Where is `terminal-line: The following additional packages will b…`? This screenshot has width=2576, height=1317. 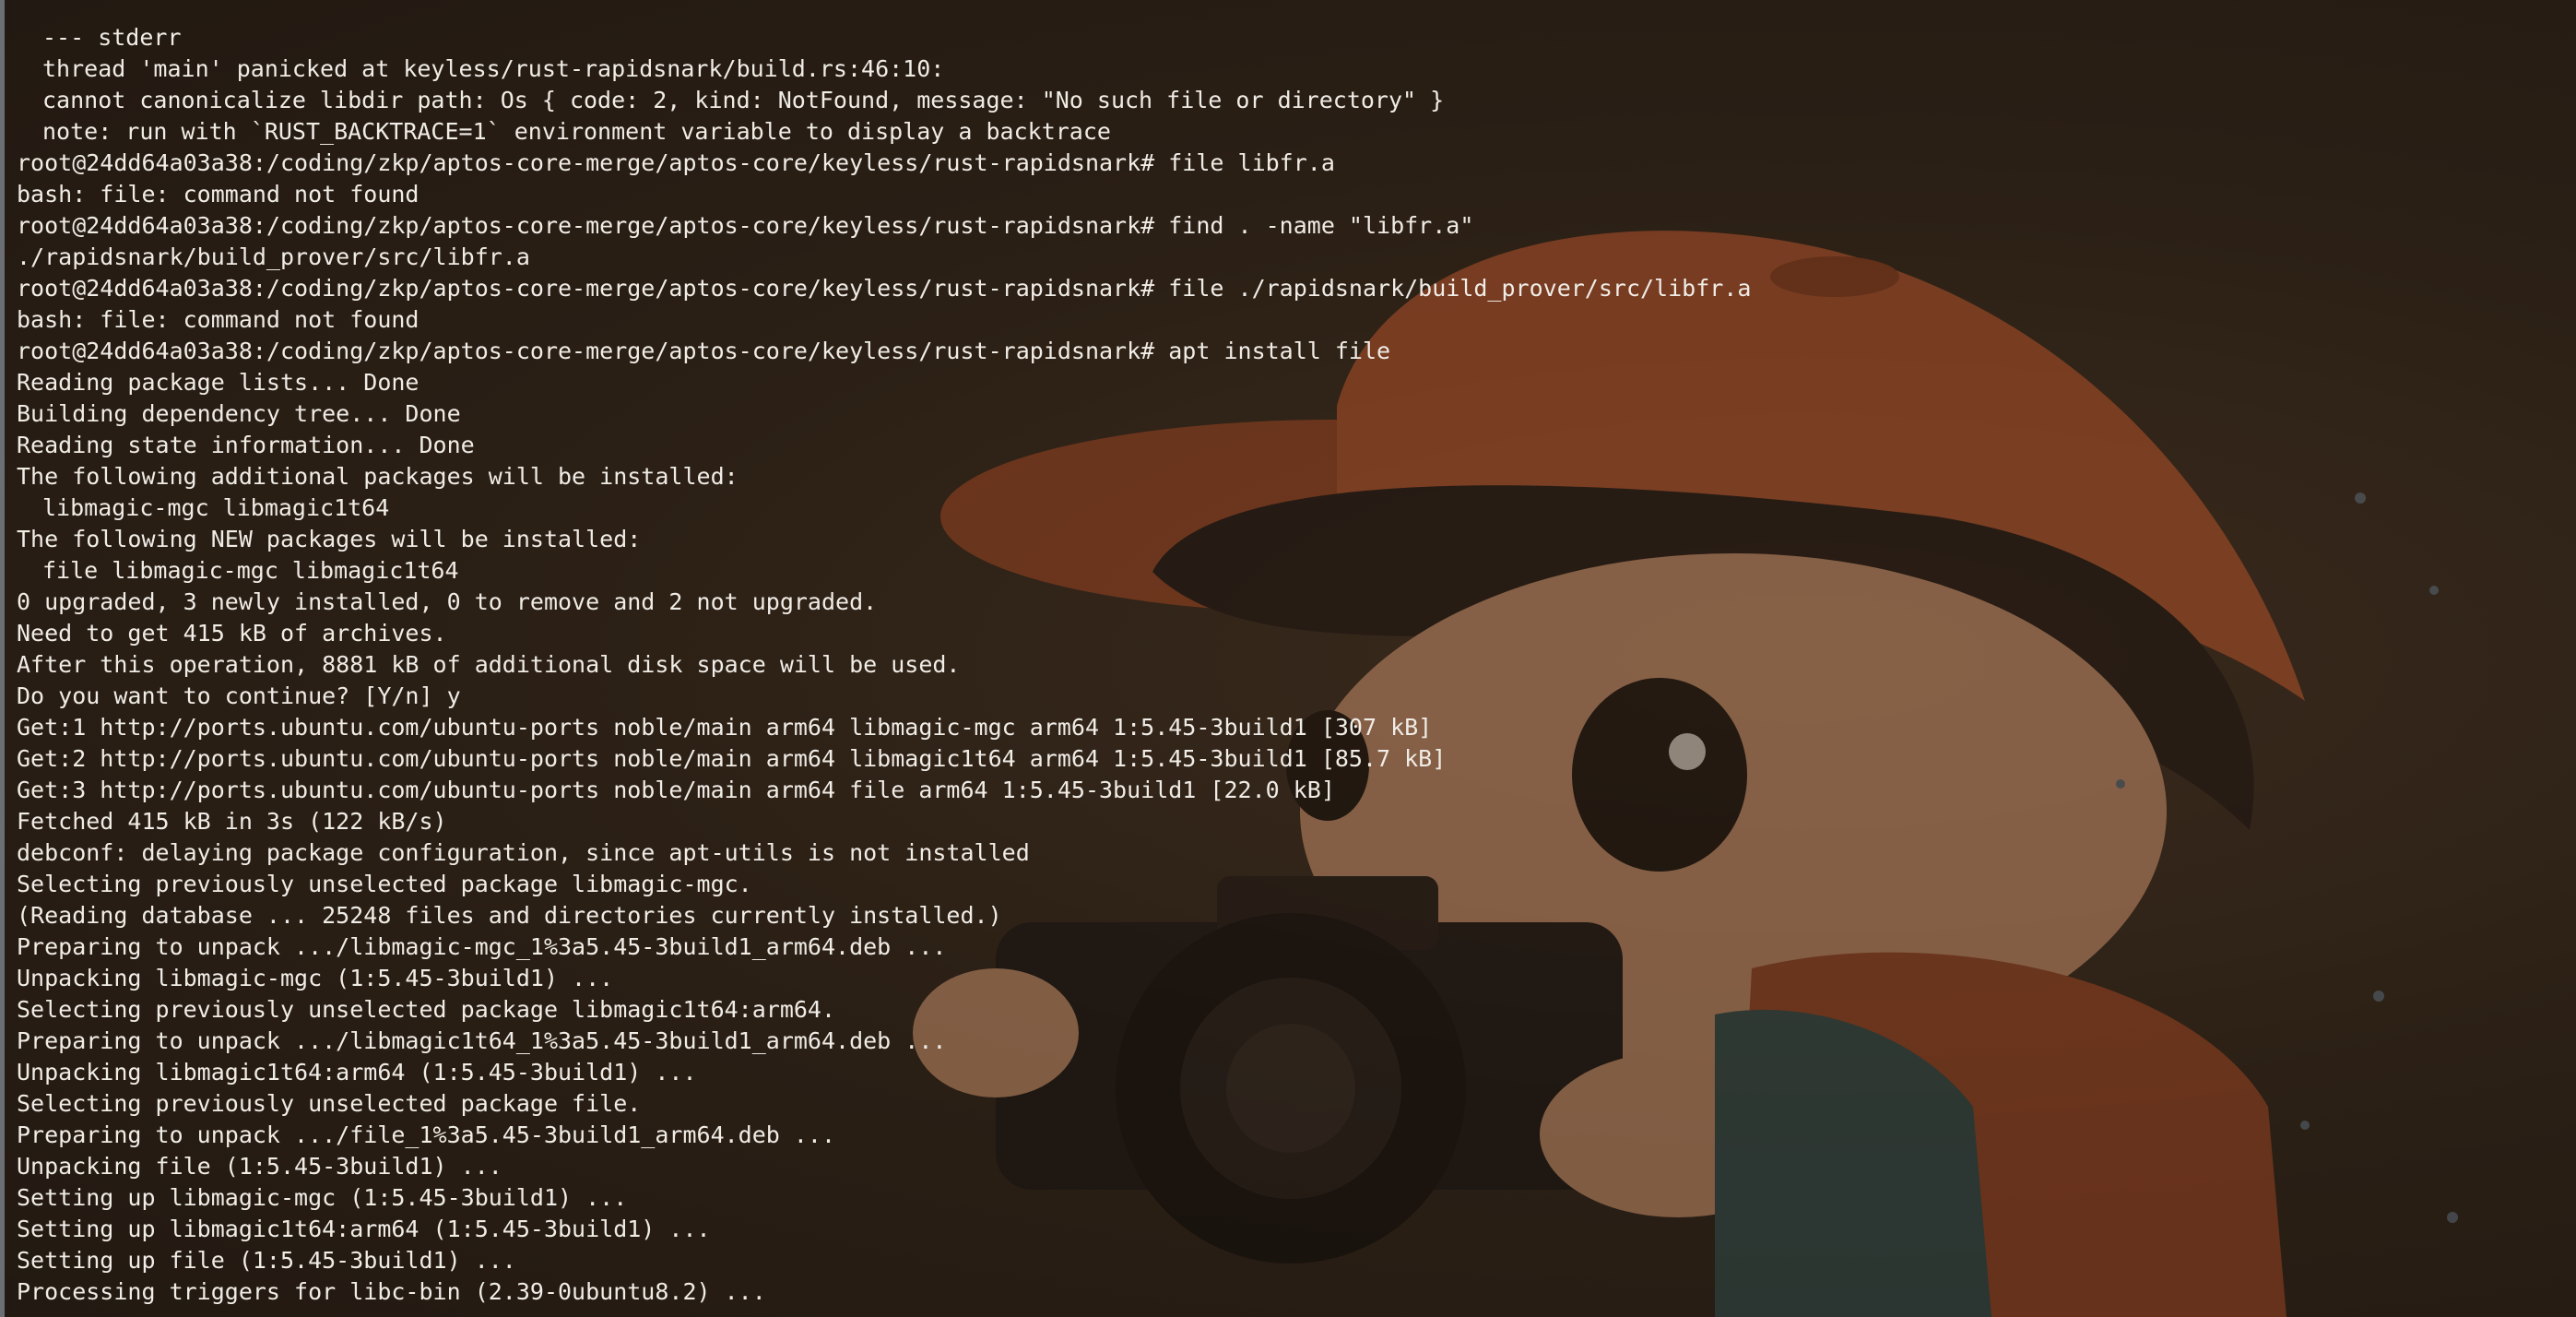 terminal-line: The following additional packages will b… is located at coordinates (378, 476).